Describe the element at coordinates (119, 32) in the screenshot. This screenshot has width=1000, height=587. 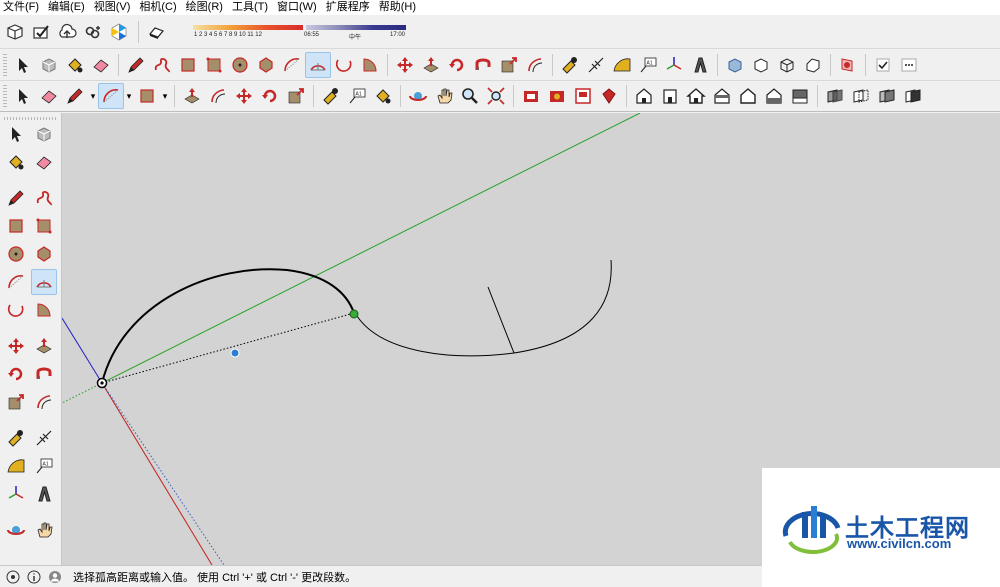
I see `trimble-icon` at that location.